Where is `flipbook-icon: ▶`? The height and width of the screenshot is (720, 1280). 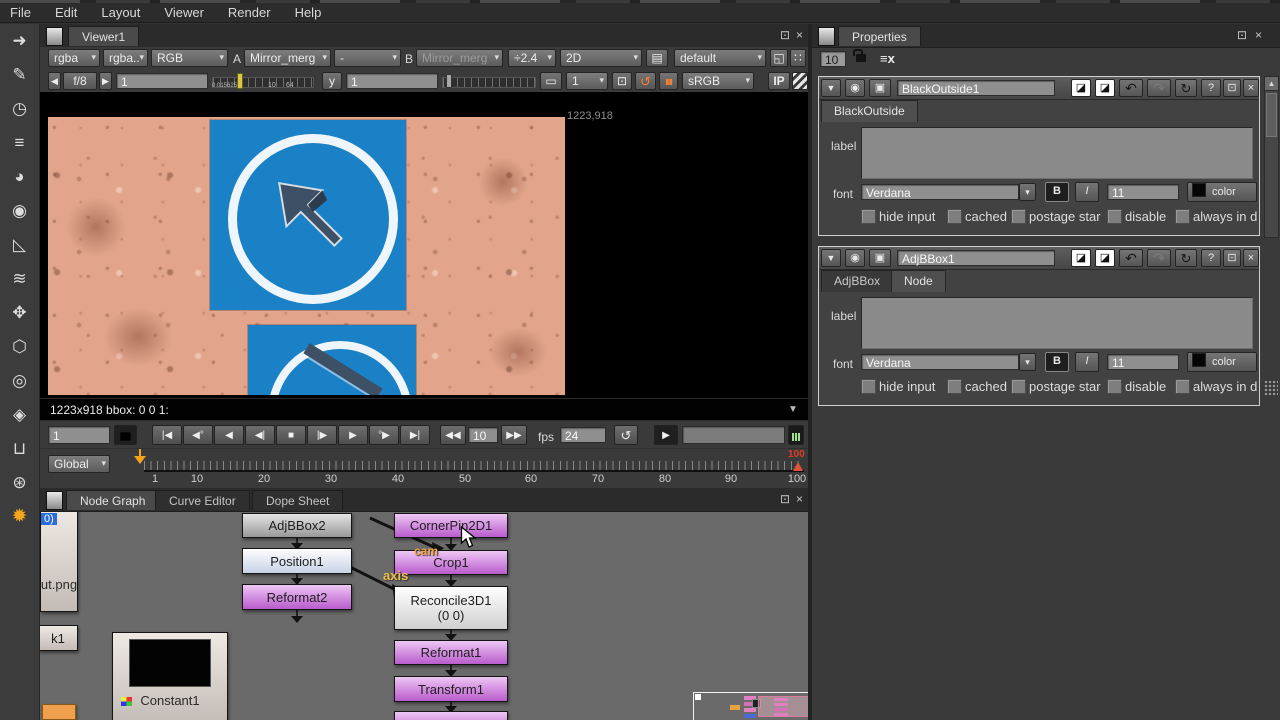
flipbook-icon: ▶ is located at coordinates (666, 435).